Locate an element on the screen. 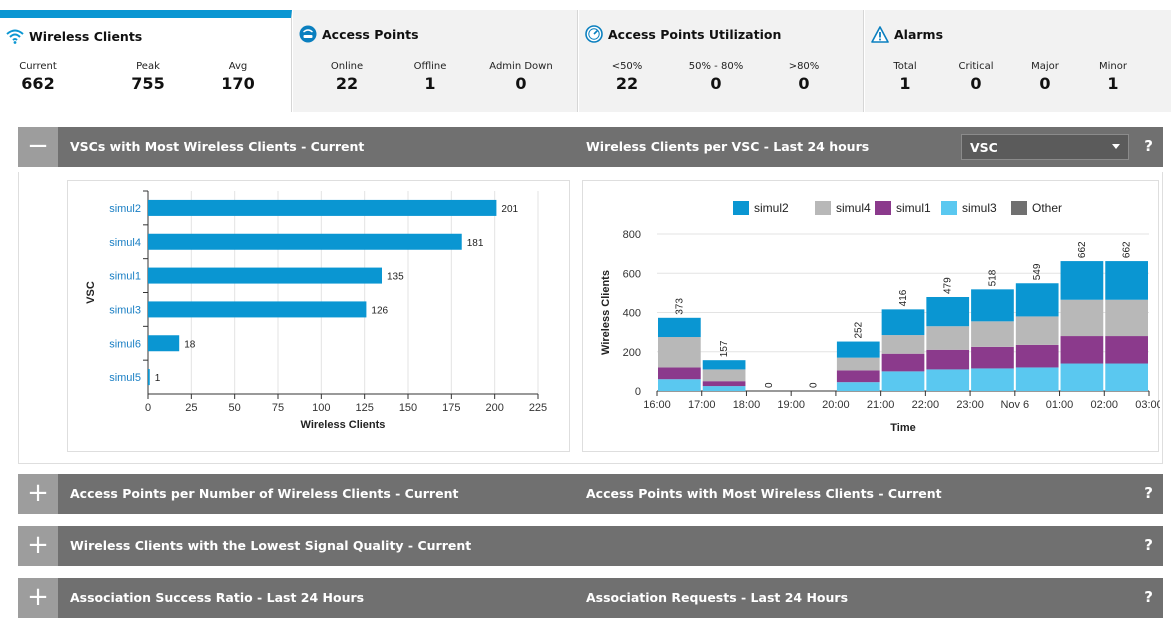 The width and height of the screenshot is (1171, 627). x-tick-label: 21:00 is located at coordinates (881, 405).